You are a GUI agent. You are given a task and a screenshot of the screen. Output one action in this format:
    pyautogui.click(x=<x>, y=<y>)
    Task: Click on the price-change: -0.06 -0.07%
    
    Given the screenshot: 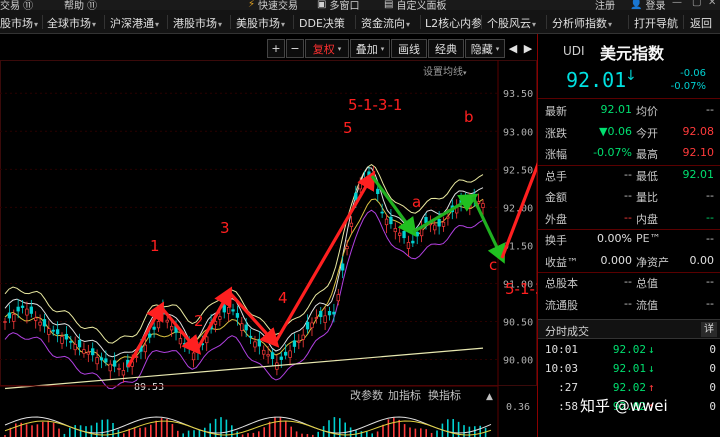 What is the action you would take?
    pyautogui.click(x=688, y=80)
    